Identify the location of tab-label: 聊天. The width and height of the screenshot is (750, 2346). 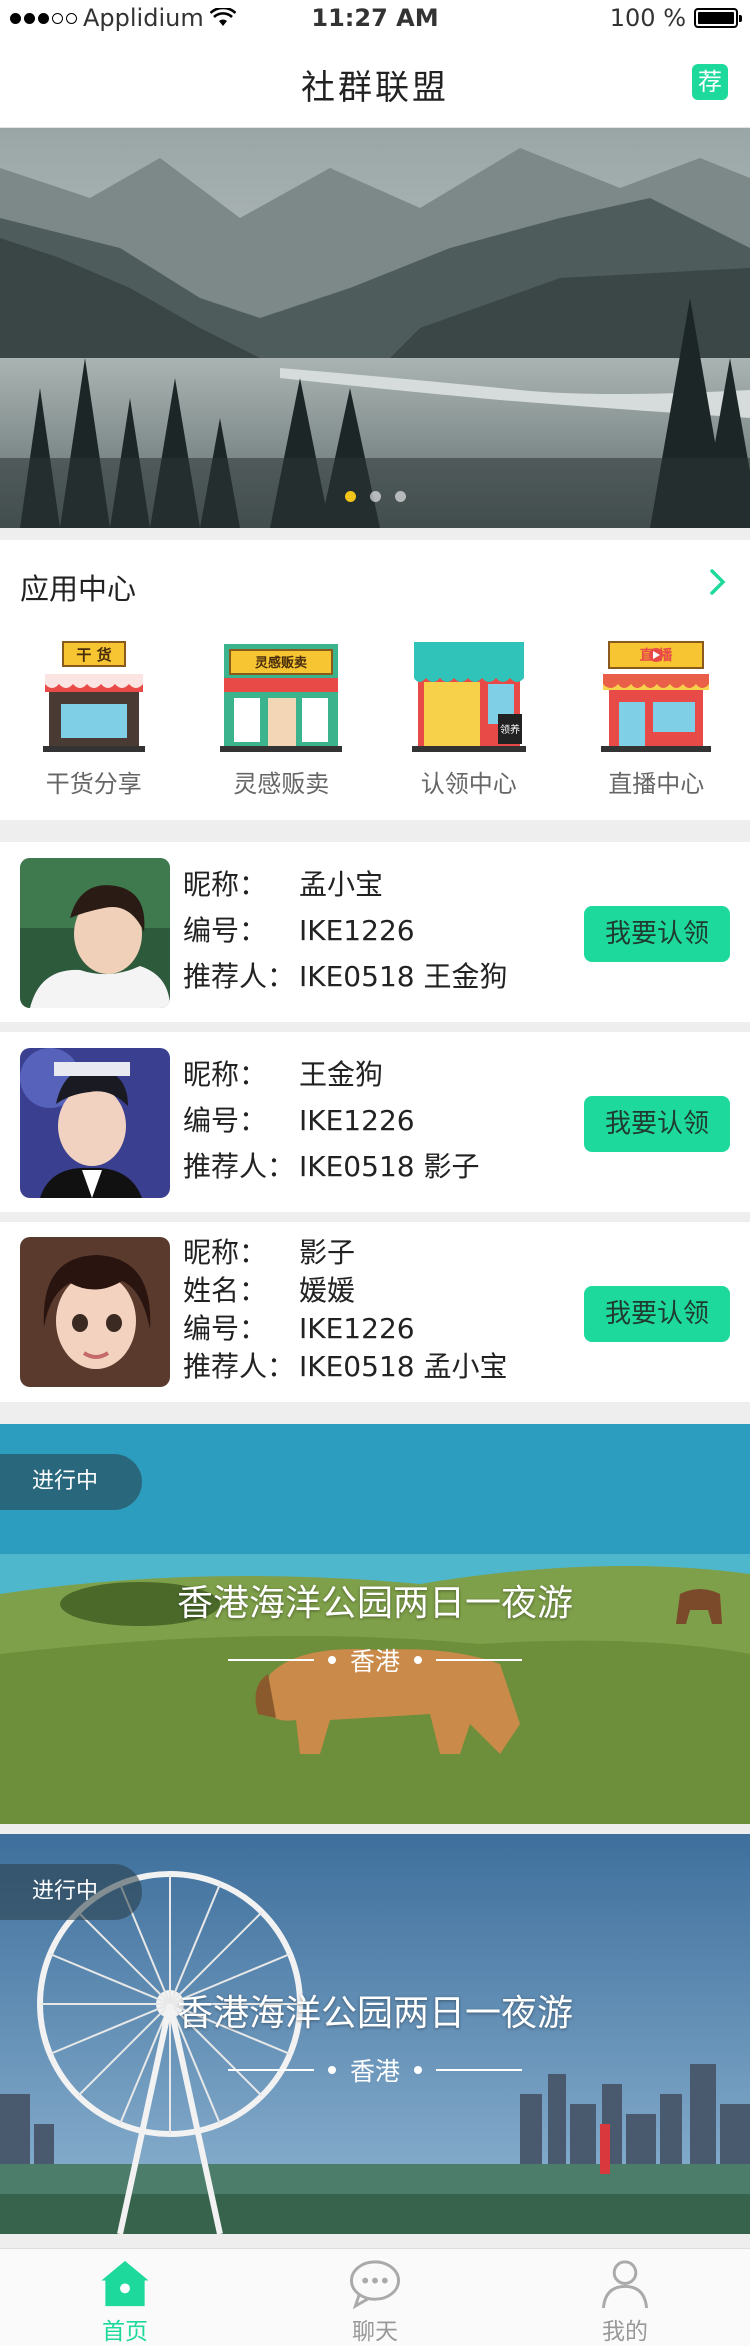
(375, 2332).